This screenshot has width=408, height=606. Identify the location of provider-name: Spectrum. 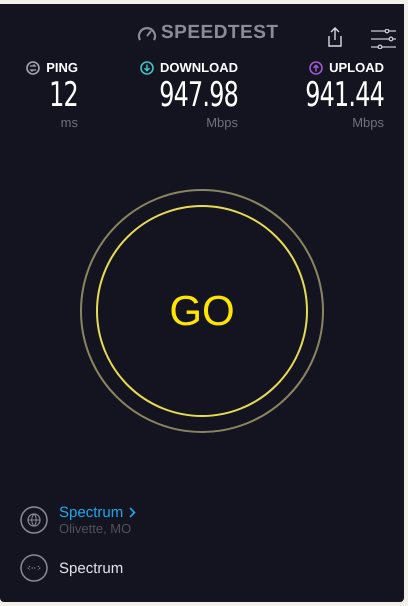
(91, 568).